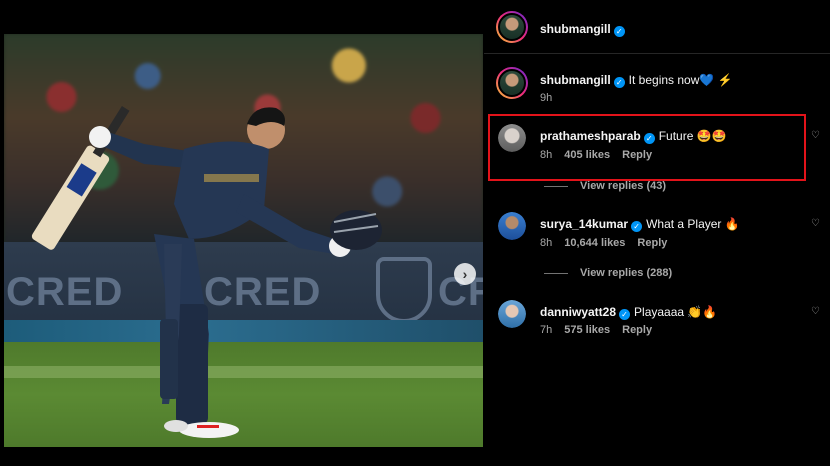  Describe the element at coordinates (80, 178) in the screenshot. I see `cricket-bat` at that location.